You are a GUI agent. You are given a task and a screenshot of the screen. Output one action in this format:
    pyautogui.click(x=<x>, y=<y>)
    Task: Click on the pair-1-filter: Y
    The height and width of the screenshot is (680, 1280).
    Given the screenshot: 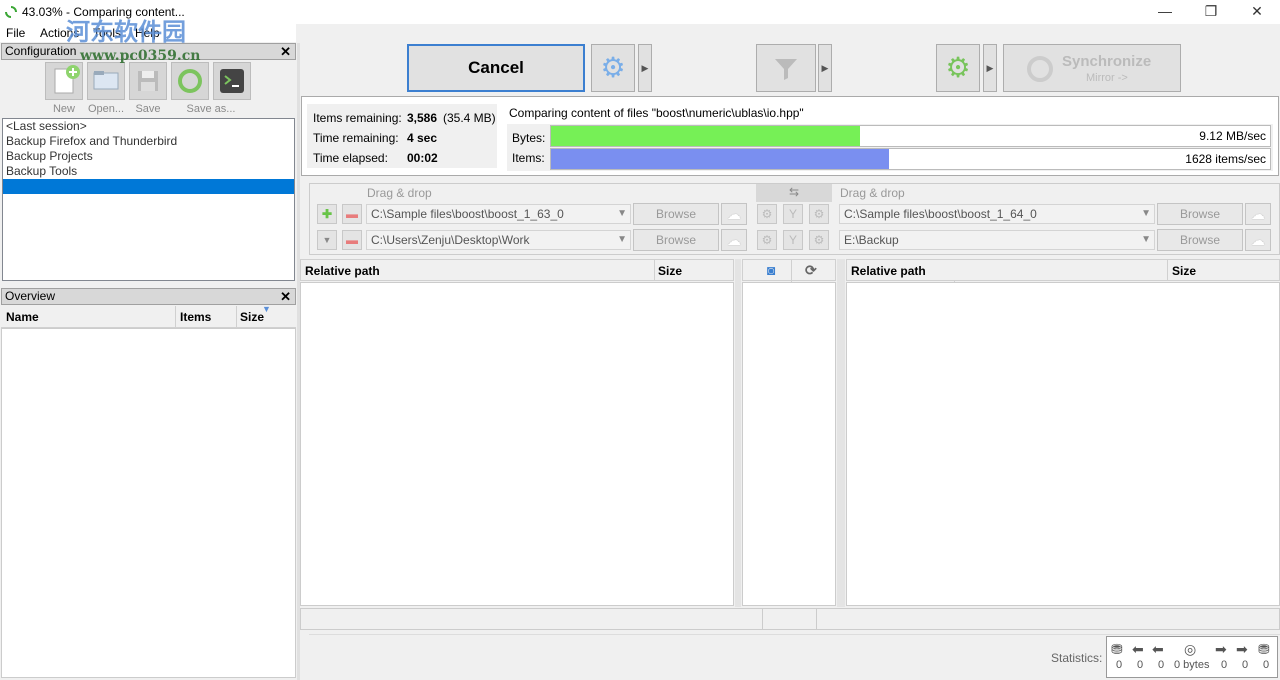 What is the action you would take?
    pyautogui.click(x=793, y=214)
    